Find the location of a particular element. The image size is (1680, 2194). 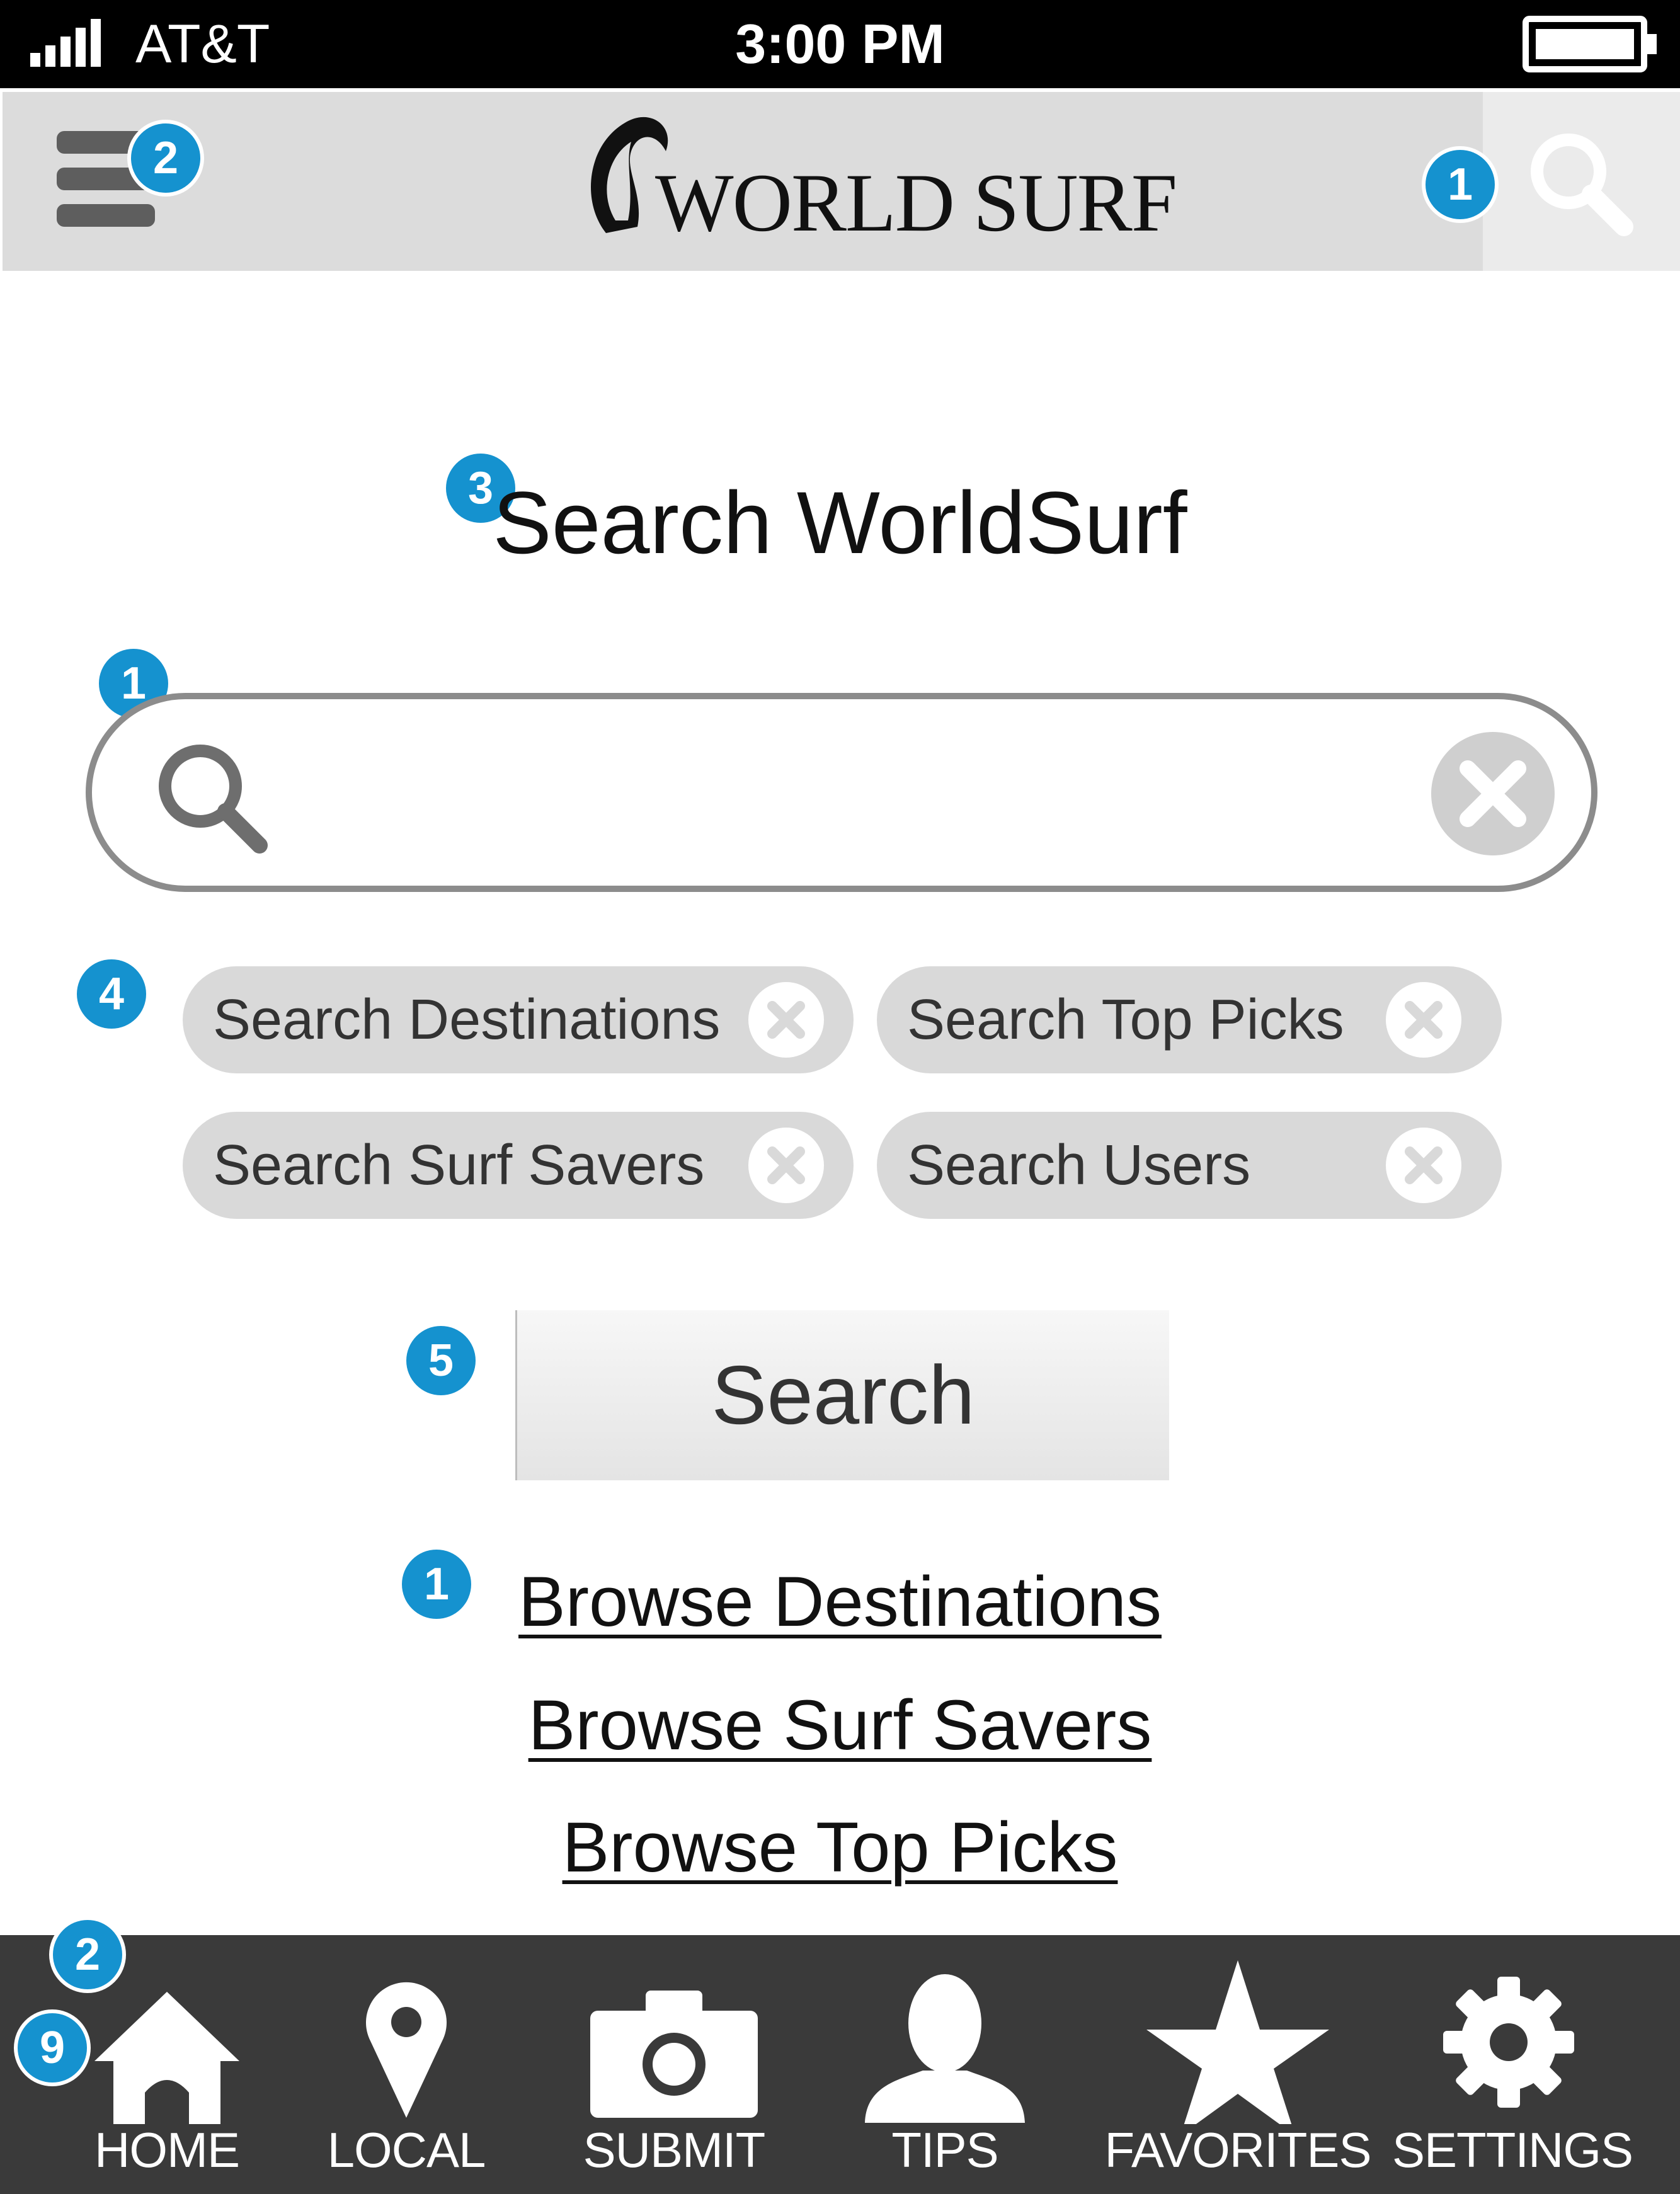

nav-label: HOME is located at coordinates (167, 2150).